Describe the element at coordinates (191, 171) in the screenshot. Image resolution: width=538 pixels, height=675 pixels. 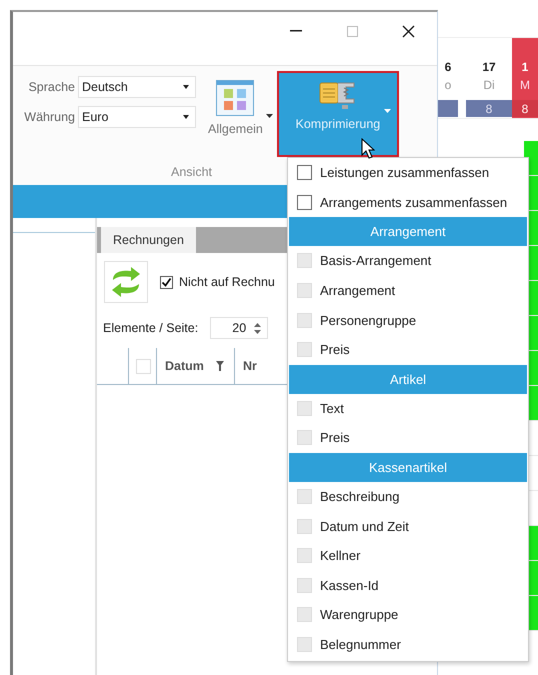
I see `group-label: Ansicht` at that location.